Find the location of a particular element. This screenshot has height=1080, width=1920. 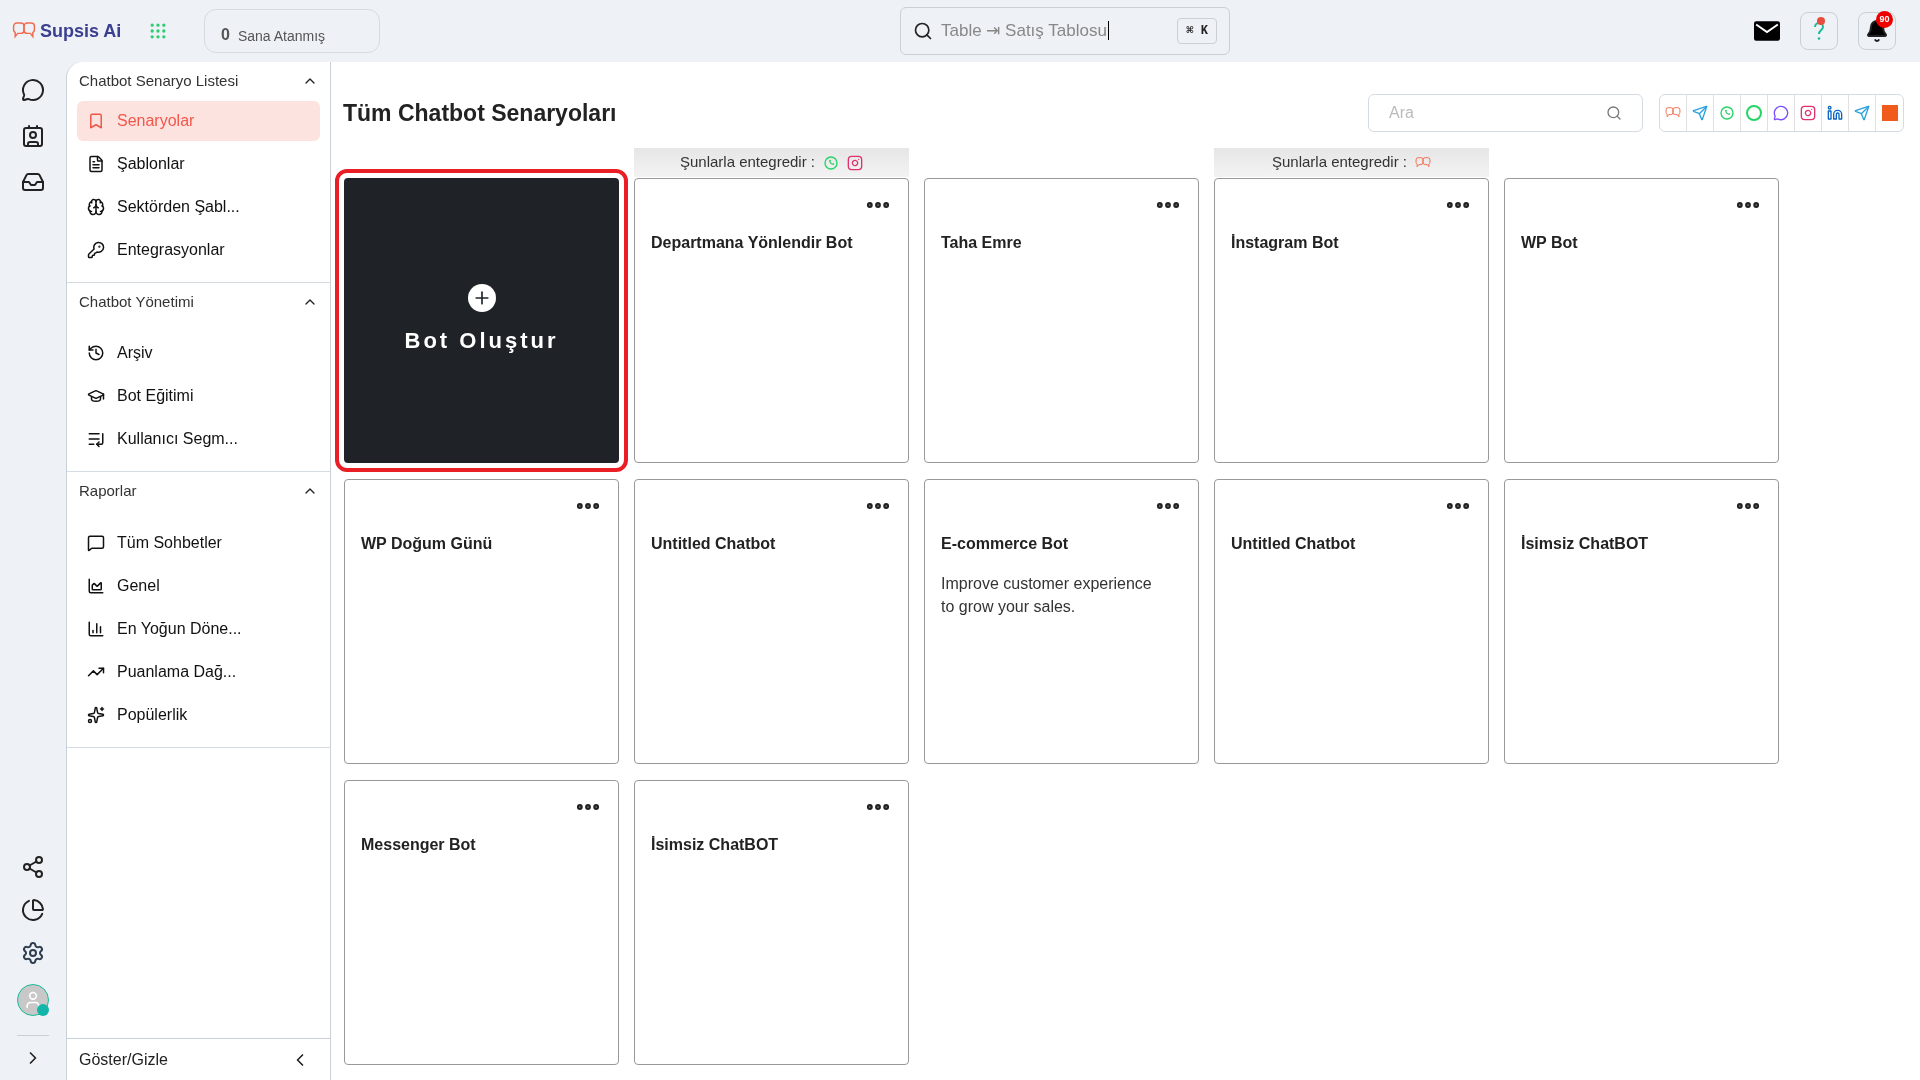

question-mark-icon is located at coordinates (1819, 31).